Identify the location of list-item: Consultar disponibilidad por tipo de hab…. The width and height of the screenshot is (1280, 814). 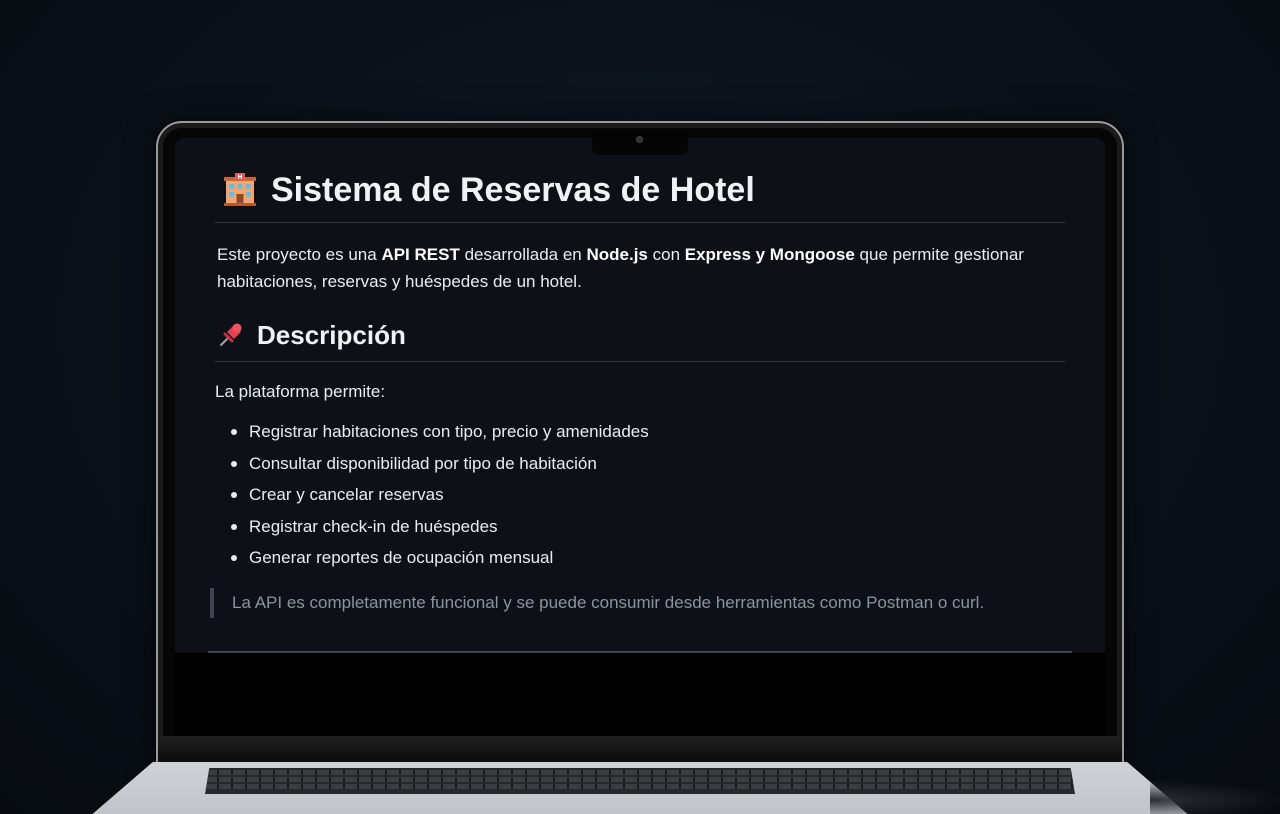
(648, 464).